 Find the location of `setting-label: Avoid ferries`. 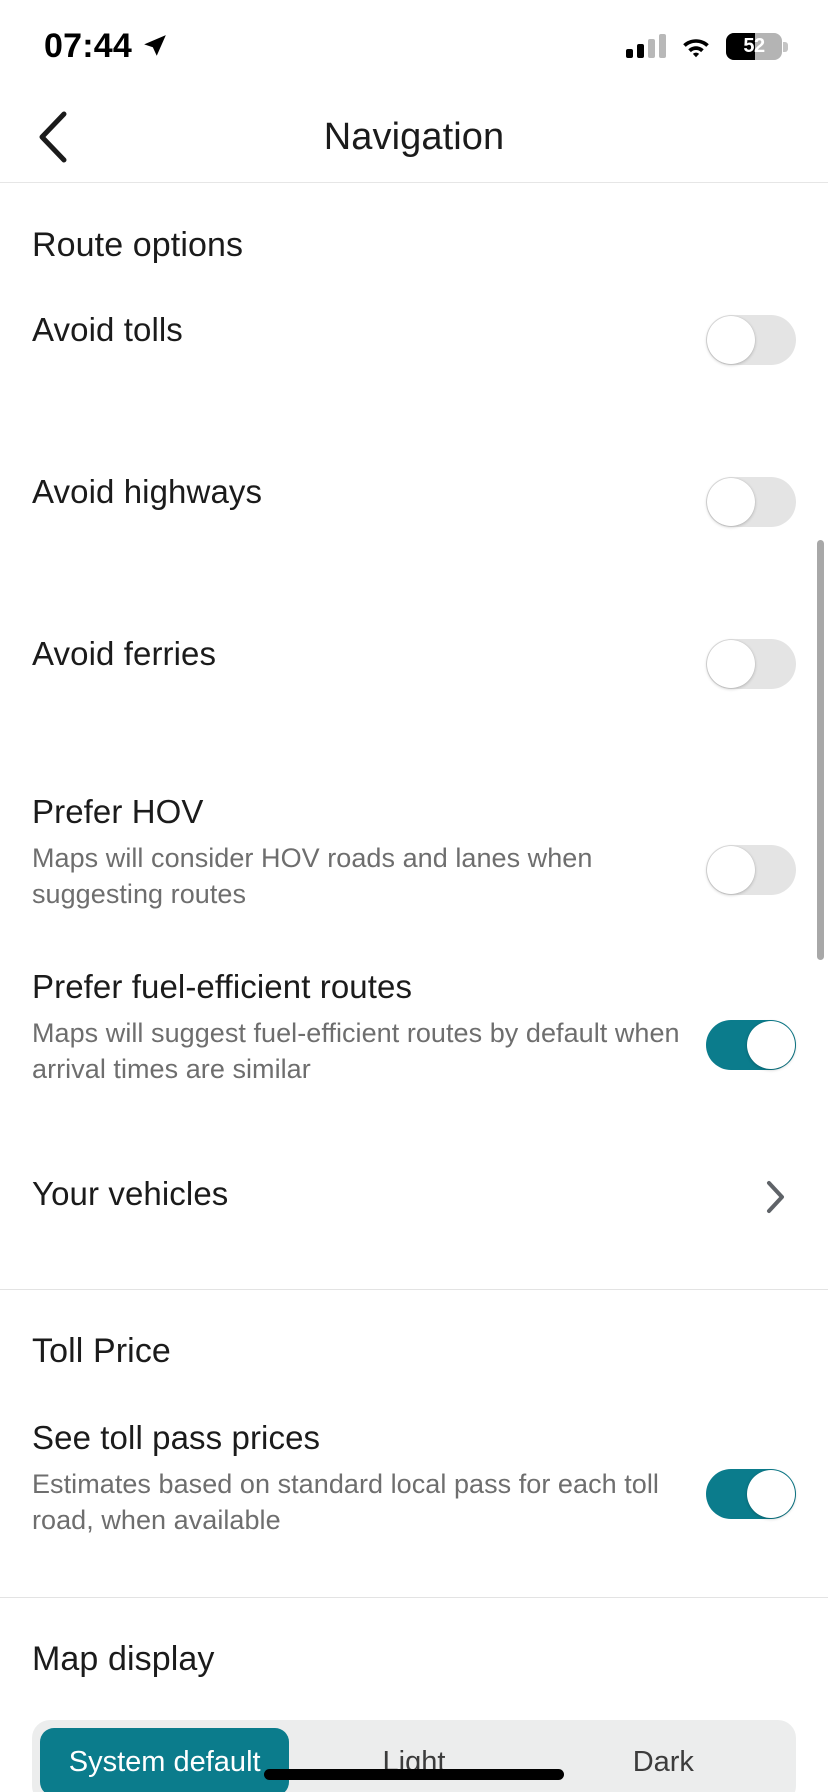

setting-label: Avoid ferries is located at coordinates (124, 653).